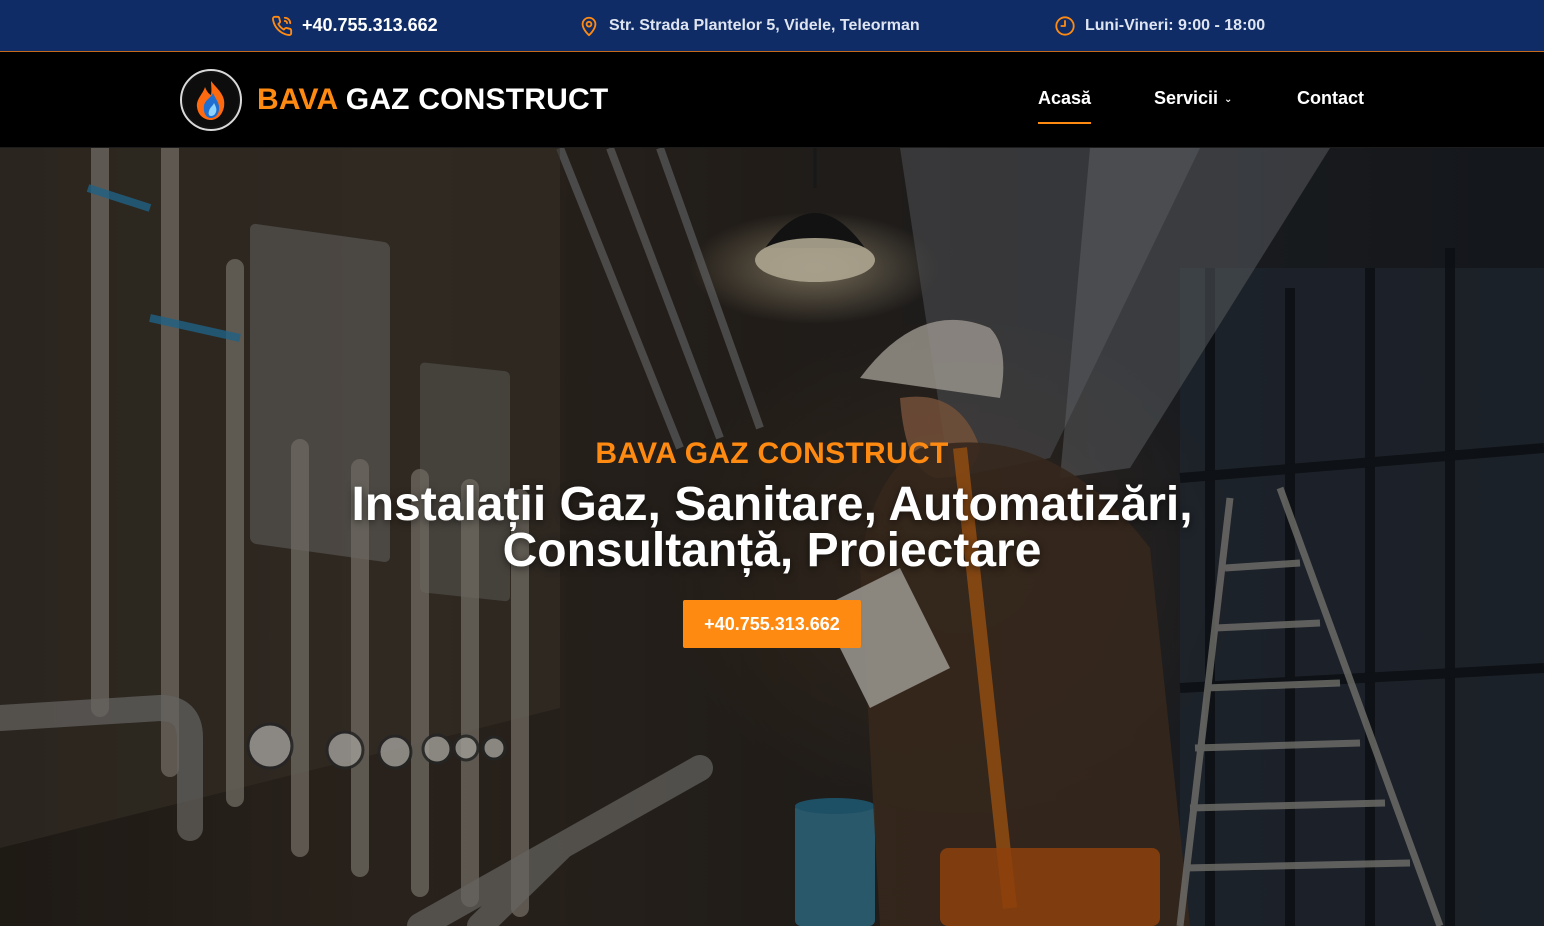 The image size is (1544, 926). I want to click on nav-home: Acasă, so click(1065, 106).